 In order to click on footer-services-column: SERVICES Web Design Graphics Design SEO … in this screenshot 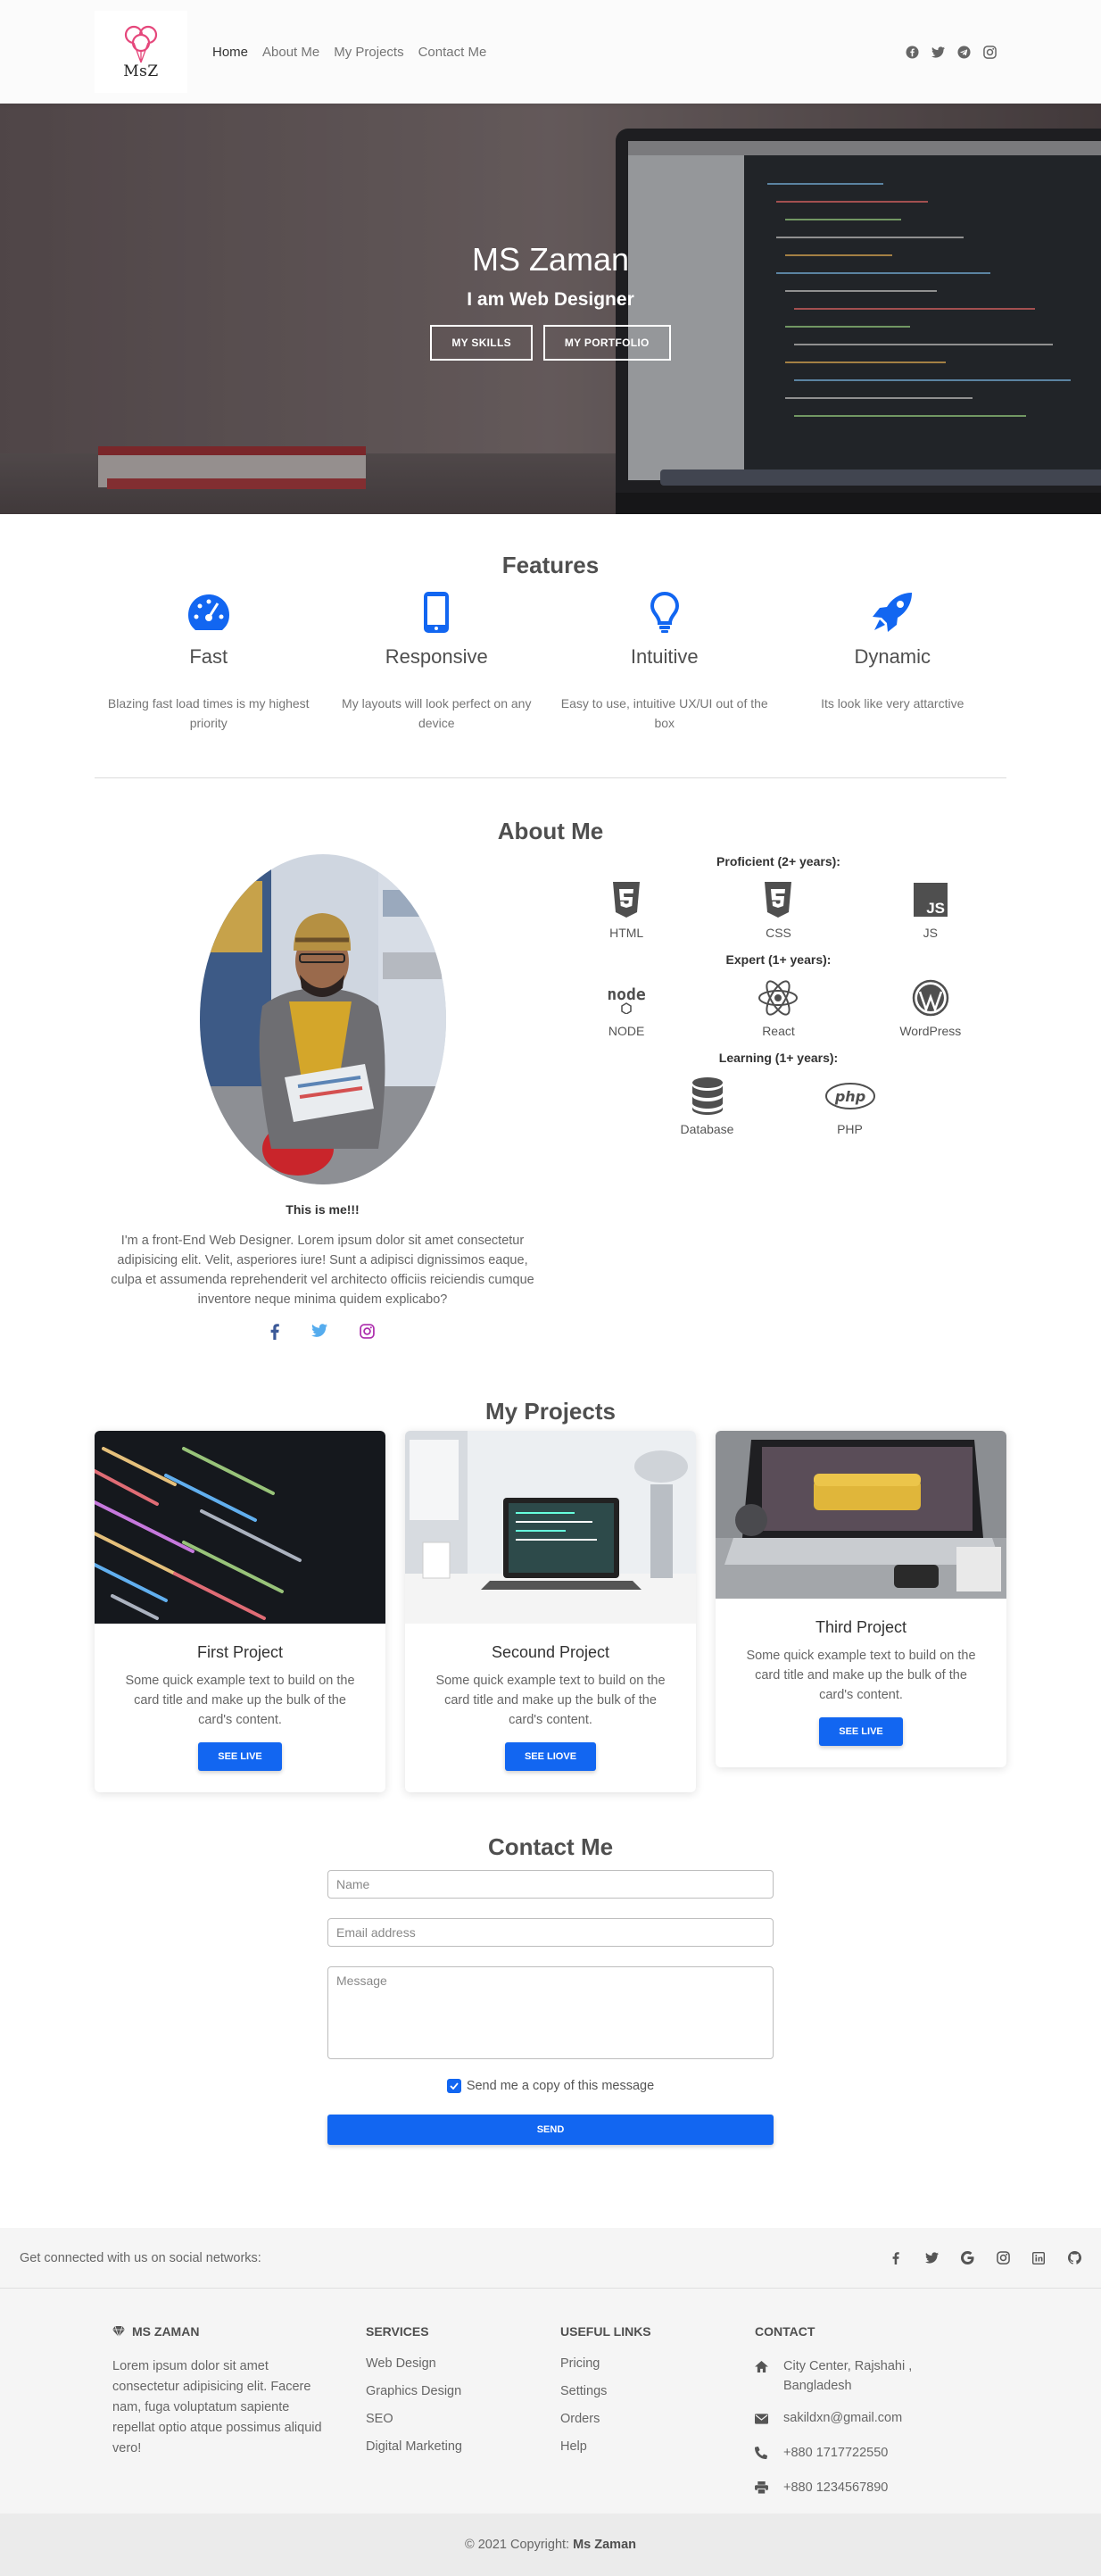, I will do `click(463, 2419)`.